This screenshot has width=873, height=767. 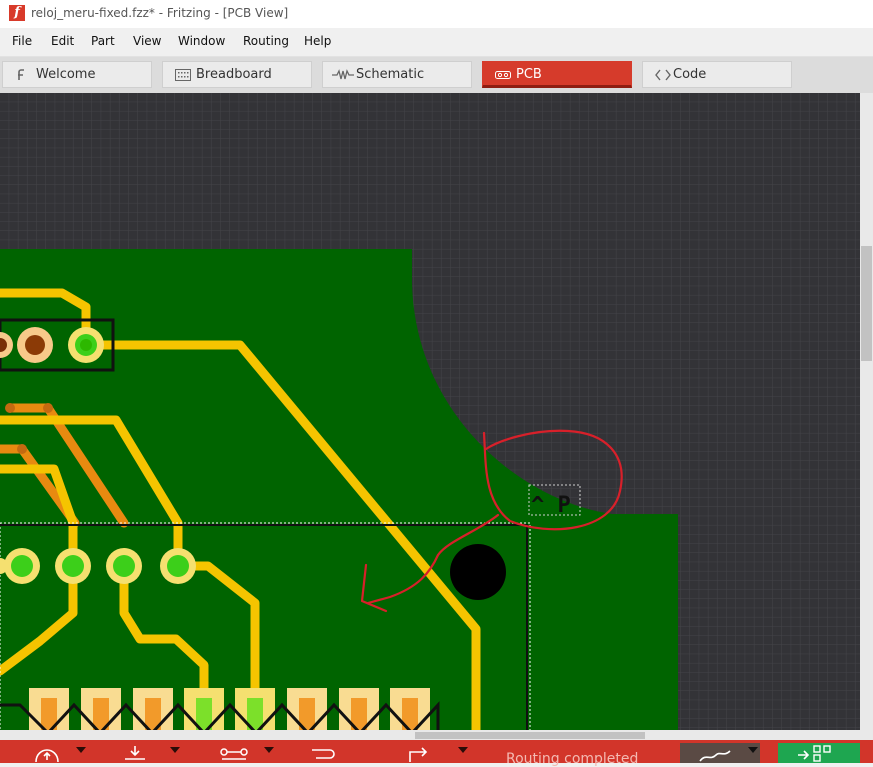 I want to click on add-note-dropdown-arrow, so click(x=175, y=750).